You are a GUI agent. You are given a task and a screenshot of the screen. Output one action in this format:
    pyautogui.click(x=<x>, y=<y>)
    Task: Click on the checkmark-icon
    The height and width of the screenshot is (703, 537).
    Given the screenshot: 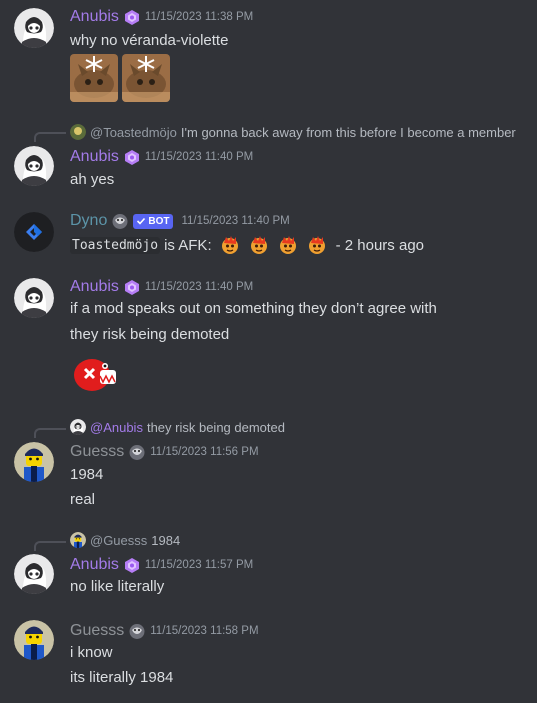 What is the action you would take?
    pyautogui.click(x=141, y=221)
    